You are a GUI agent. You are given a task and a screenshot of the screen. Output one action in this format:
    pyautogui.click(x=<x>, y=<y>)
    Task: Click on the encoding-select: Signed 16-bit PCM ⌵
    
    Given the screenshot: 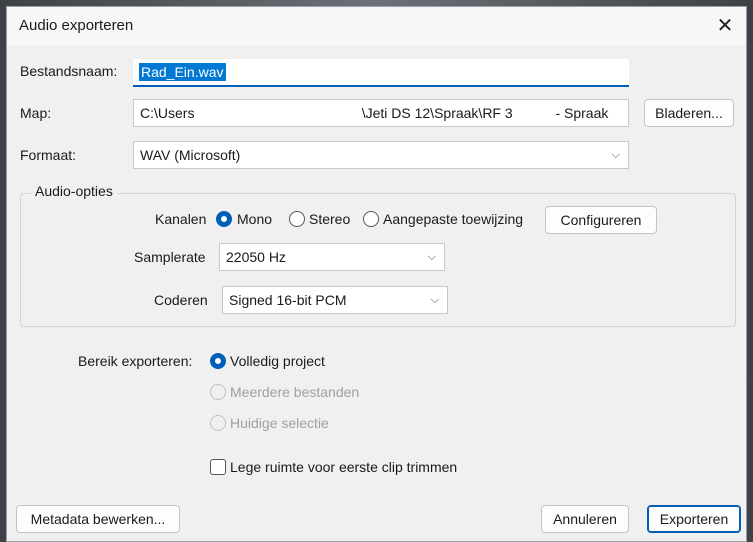 What is the action you would take?
    pyautogui.click(x=335, y=300)
    